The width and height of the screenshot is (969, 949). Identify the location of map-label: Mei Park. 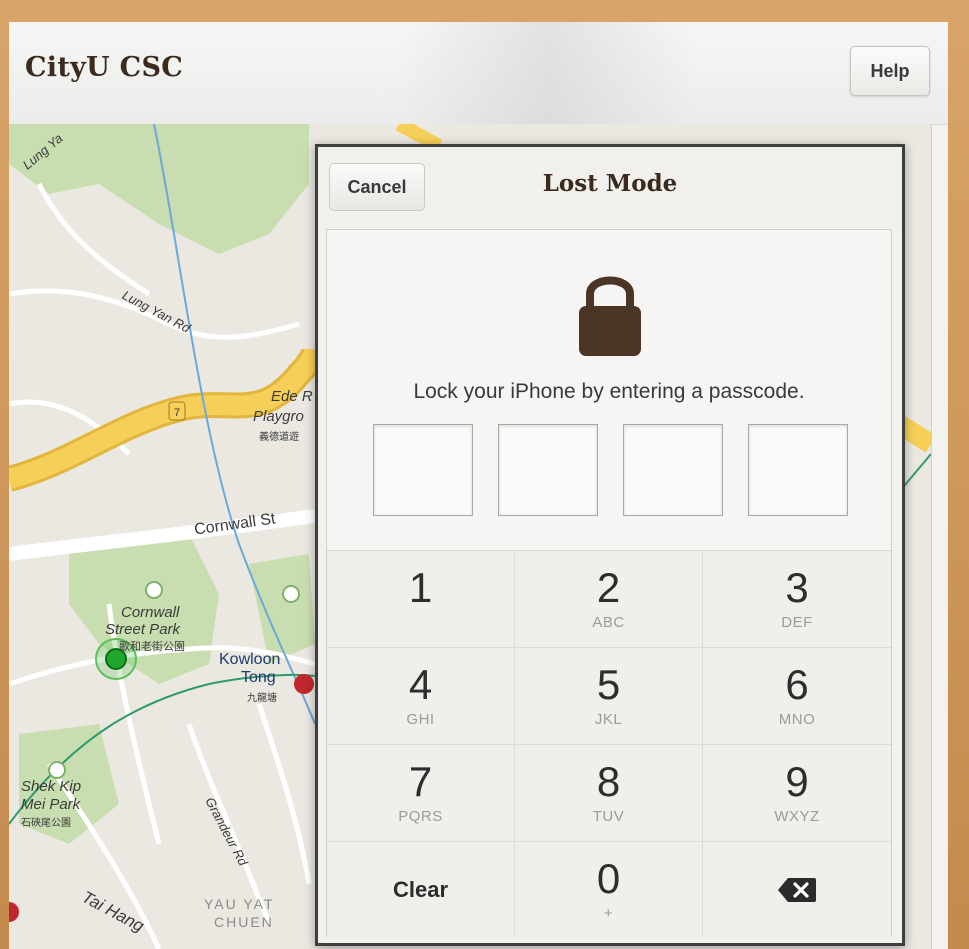
(51, 804).